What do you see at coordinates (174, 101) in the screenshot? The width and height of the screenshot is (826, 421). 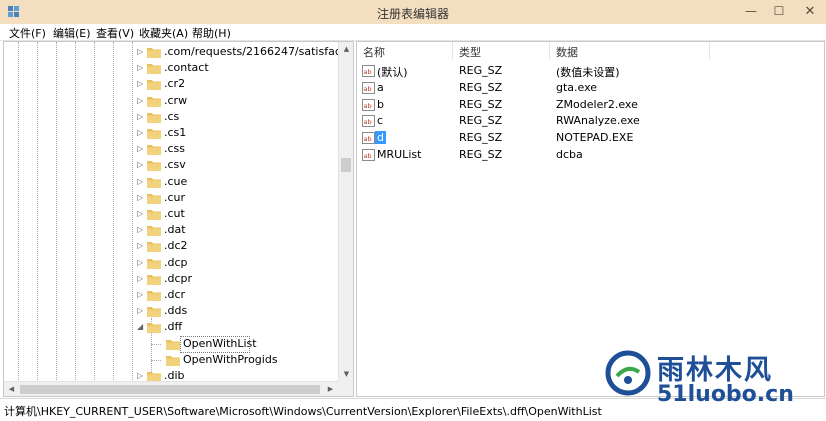 I see `tree-item: ▷ .crw` at bounding box center [174, 101].